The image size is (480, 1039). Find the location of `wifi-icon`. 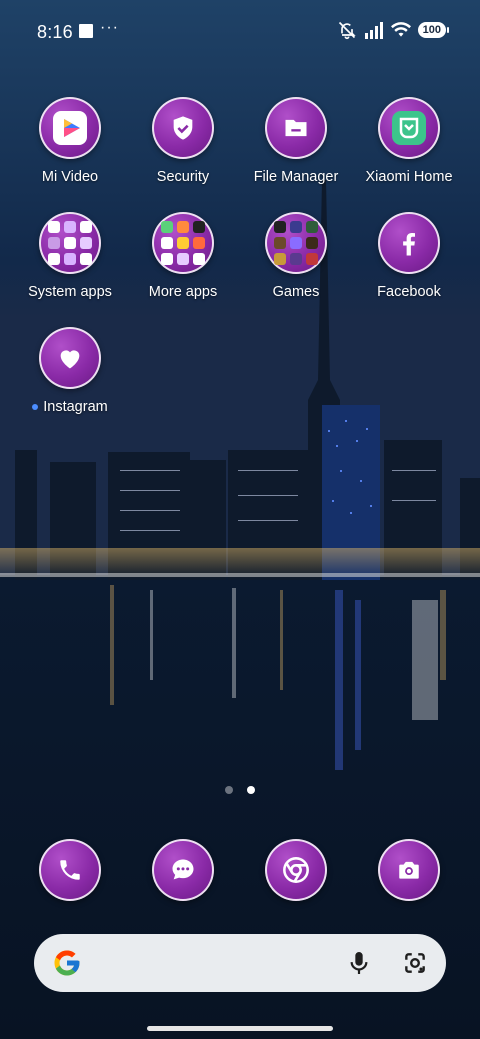

wifi-icon is located at coordinates (400, 29).